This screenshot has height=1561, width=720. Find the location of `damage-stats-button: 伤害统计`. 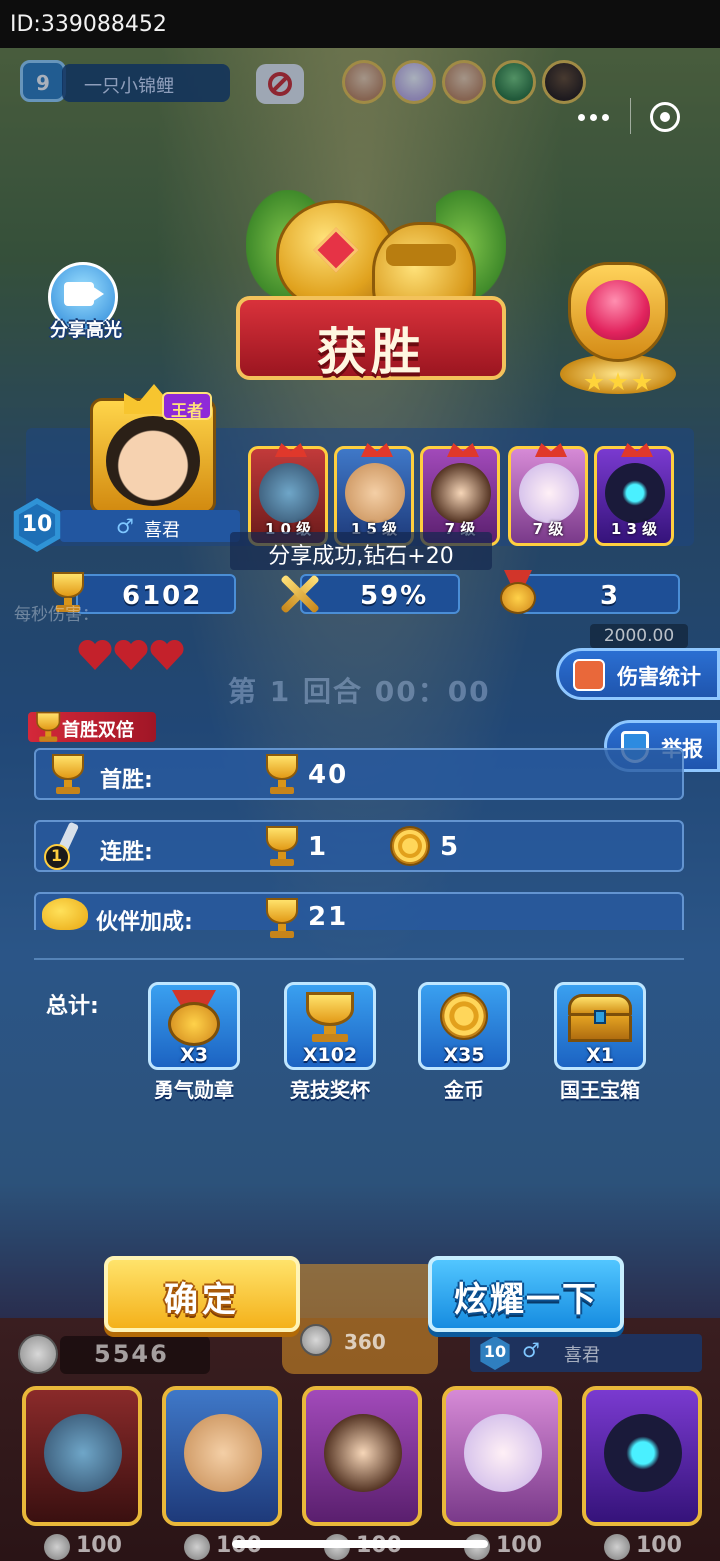

damage-stats-button: 伤害统计 is located at coordinates (638, 674).